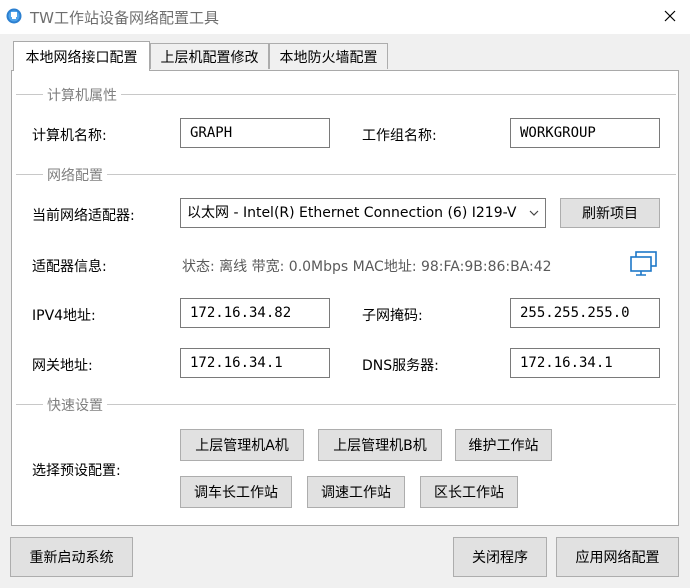 The width and height of the screenshot is (690, 588). Describe the element at coordinates (500, 557) in the screenshot. I see `close-program-button: 关闭程序` at that location.